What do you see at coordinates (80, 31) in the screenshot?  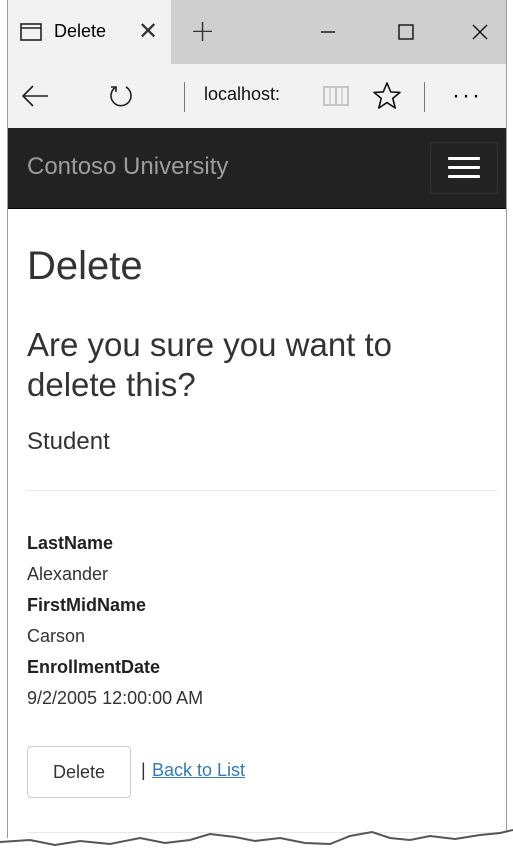 I see `tab-title: Delete` at bounding box center [80, 31].